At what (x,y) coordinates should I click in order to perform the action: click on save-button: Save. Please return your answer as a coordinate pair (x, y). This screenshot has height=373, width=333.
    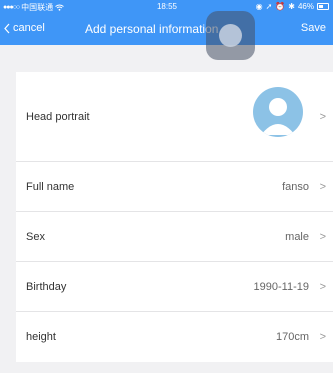
    Looking at the image, I should click on (313, 28).